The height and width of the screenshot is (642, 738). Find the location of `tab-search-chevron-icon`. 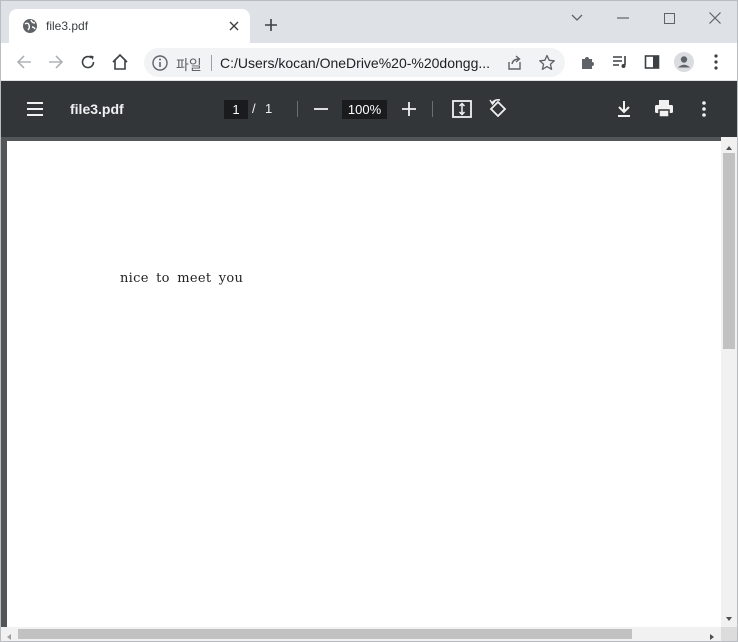

tab-search-chevron-icon is located at coordinates (577, 18).